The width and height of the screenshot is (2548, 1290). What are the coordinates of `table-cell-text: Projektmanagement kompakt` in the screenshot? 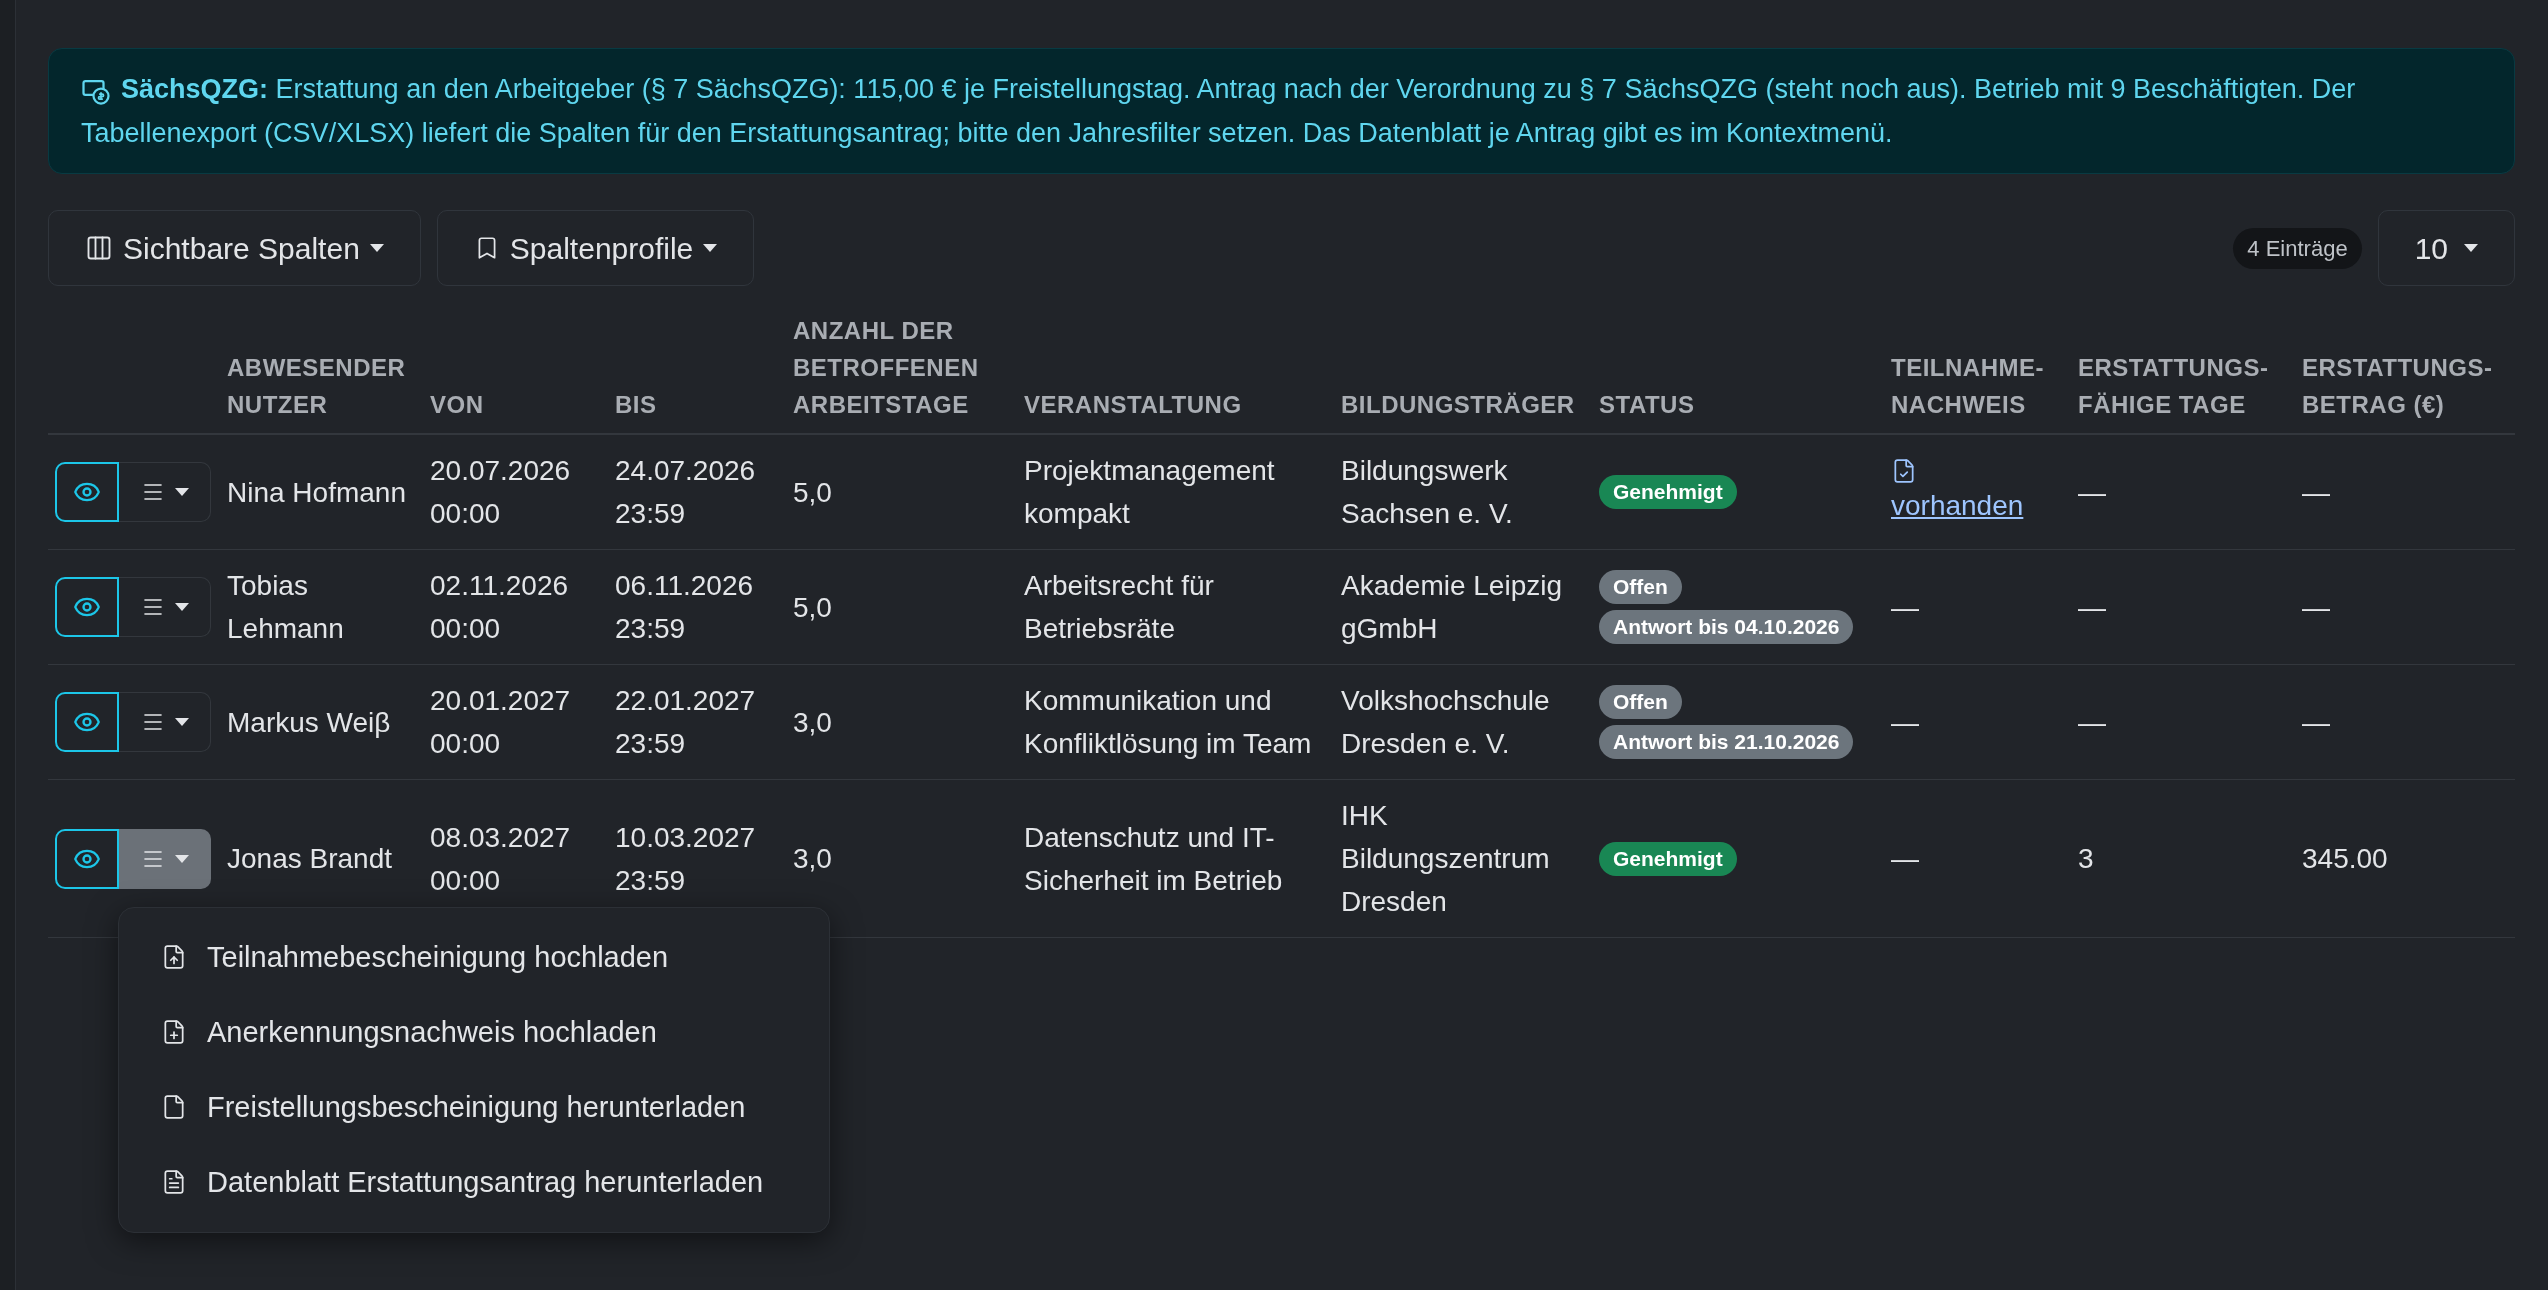 It's located at (1150, 492).